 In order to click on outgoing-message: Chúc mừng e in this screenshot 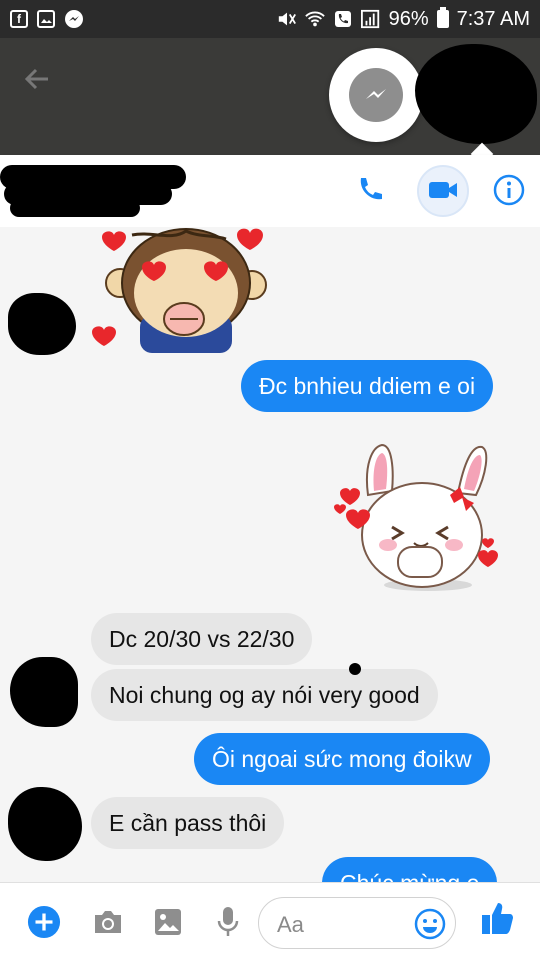, I will do `click(410, 869)`.